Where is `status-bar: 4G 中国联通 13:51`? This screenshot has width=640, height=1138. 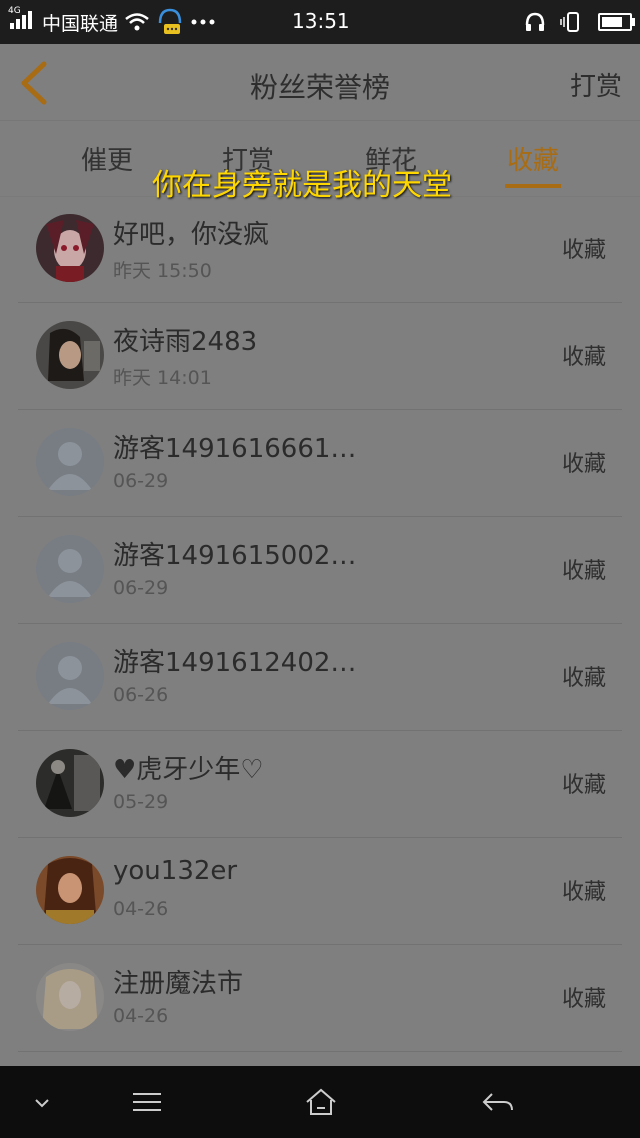
status-bar: 4G 中国联通 13:51 is located at coordinates (320, 22).